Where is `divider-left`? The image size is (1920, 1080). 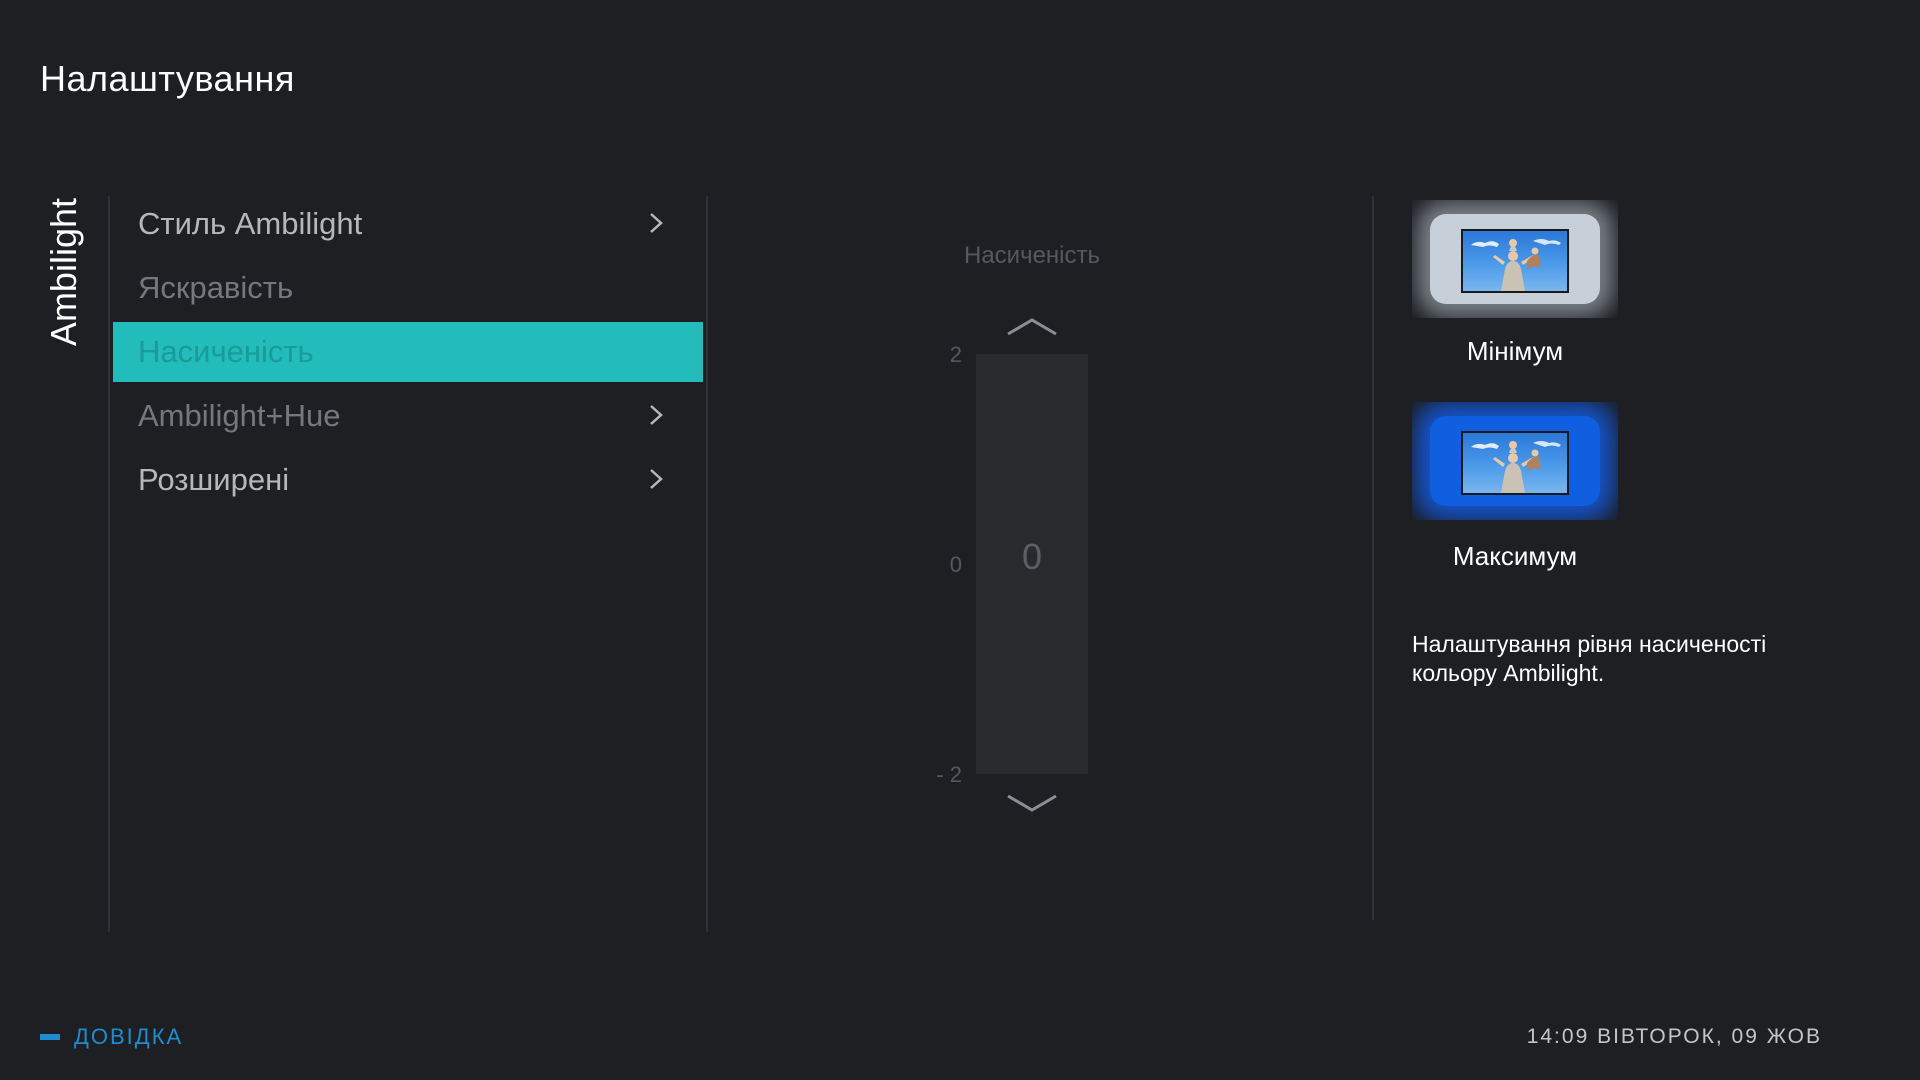
divider-left is located at coordinates (109, 564).